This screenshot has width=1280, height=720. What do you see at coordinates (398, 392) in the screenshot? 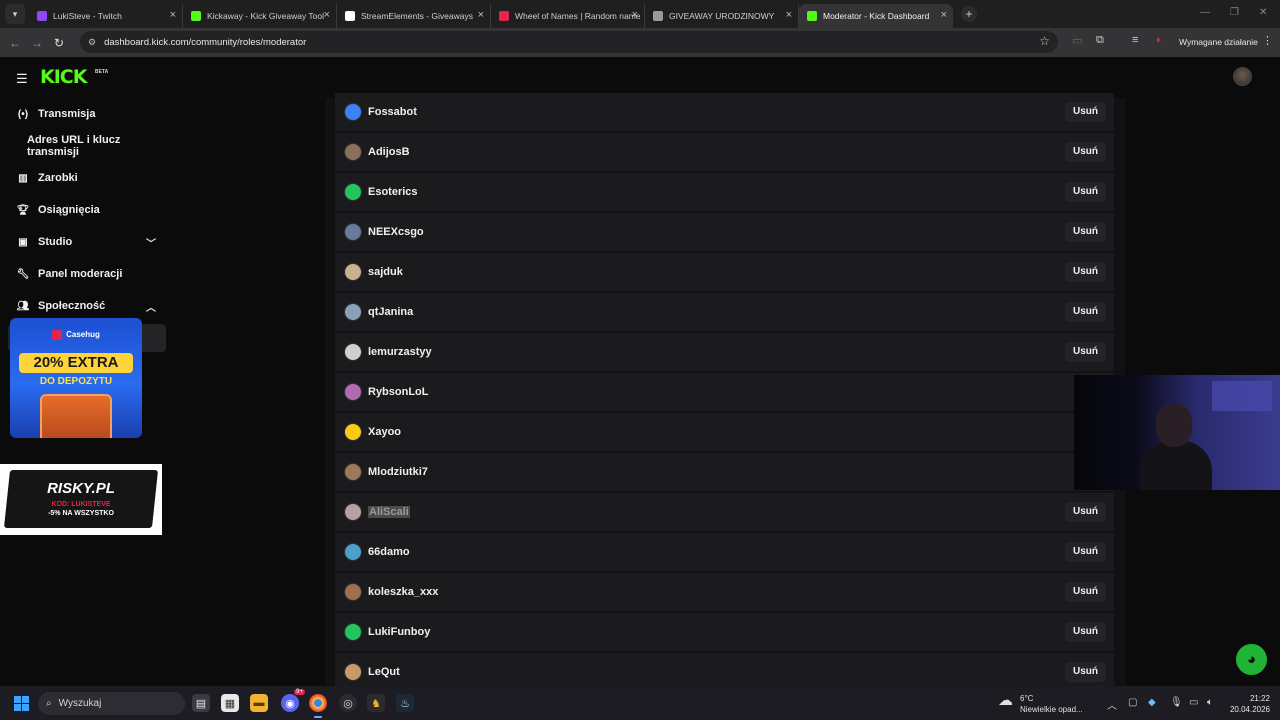
I see `moderator-name: RybsonLoL` at bounding box center [398, 392].